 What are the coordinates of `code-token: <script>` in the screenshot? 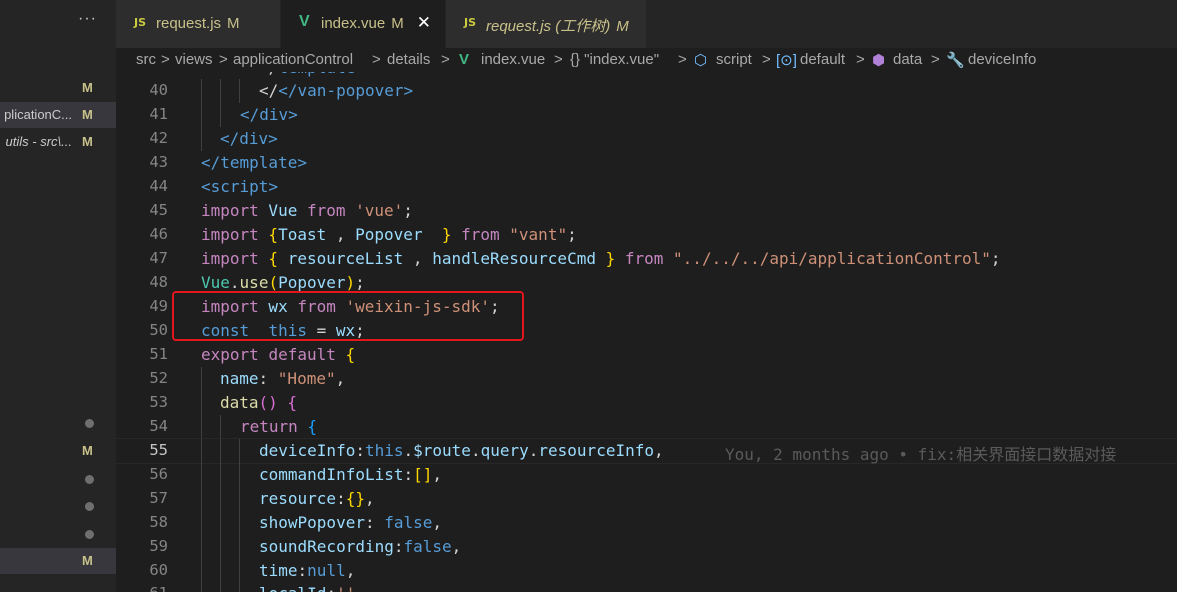 It's located at (240, 186).